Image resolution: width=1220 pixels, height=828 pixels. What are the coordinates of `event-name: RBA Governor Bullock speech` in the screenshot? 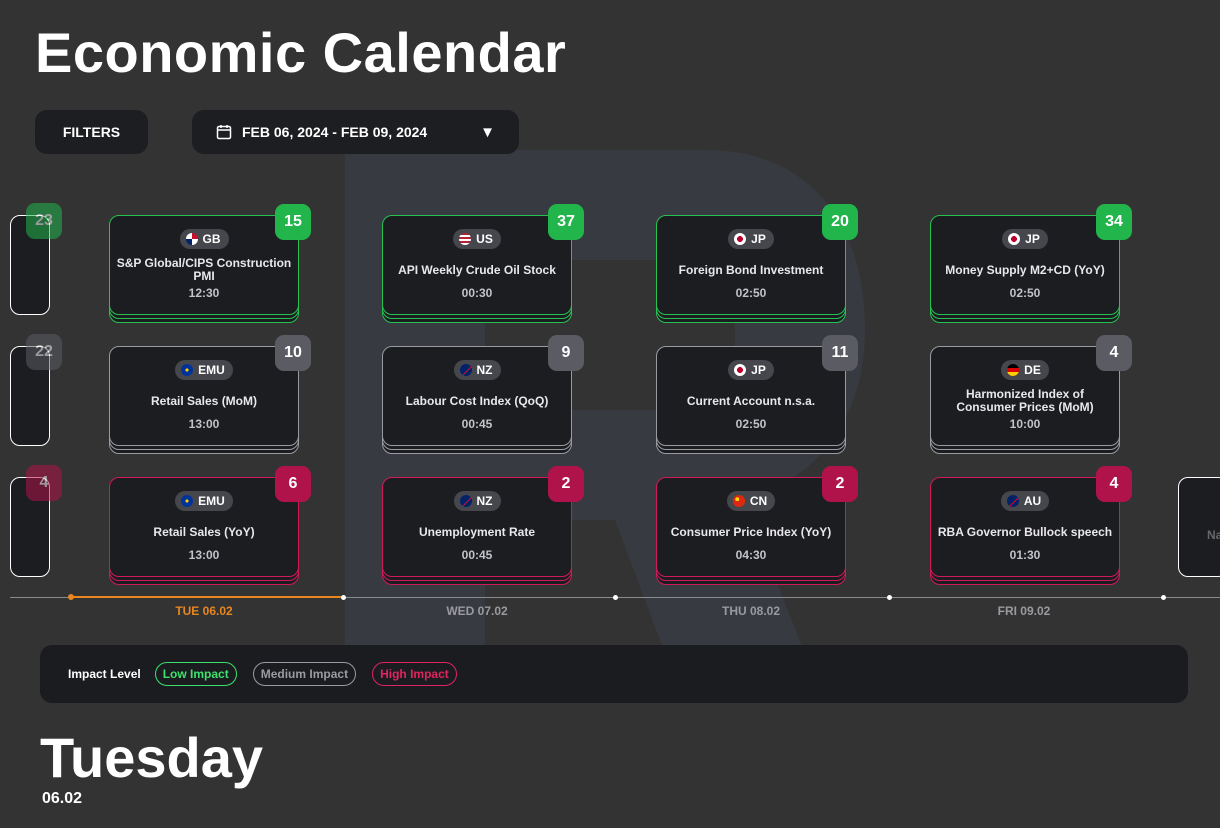 It's located at (1025, 531).